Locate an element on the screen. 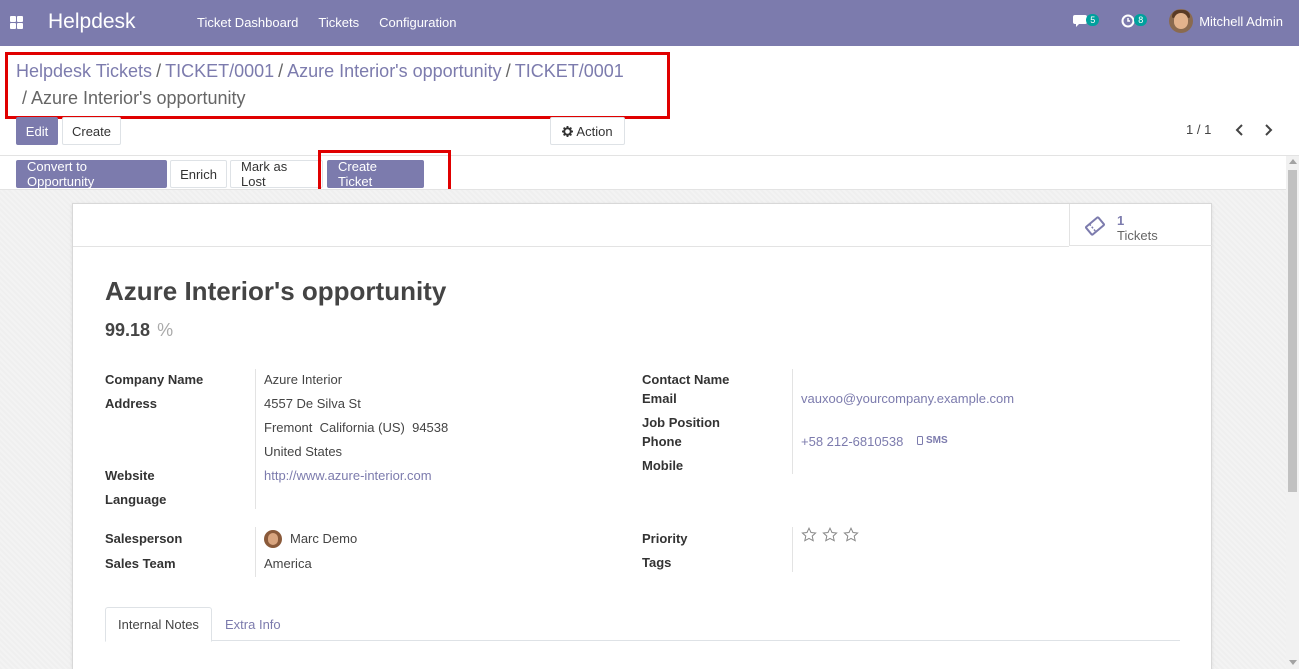  tab-internal-notes: Internal Notes is located at coordinates (158, 624).